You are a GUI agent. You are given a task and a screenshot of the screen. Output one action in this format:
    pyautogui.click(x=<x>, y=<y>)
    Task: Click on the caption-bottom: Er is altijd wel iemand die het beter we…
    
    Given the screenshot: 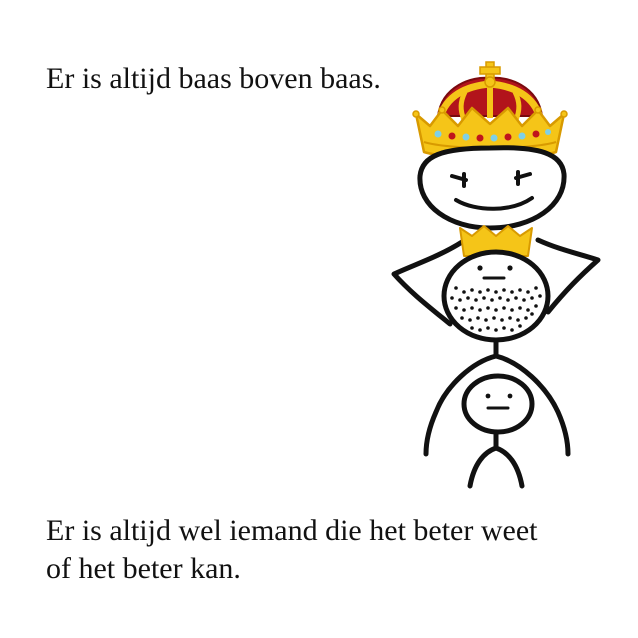 What is the action you would take?
    pyautogui.click(x=292, y=549)
    